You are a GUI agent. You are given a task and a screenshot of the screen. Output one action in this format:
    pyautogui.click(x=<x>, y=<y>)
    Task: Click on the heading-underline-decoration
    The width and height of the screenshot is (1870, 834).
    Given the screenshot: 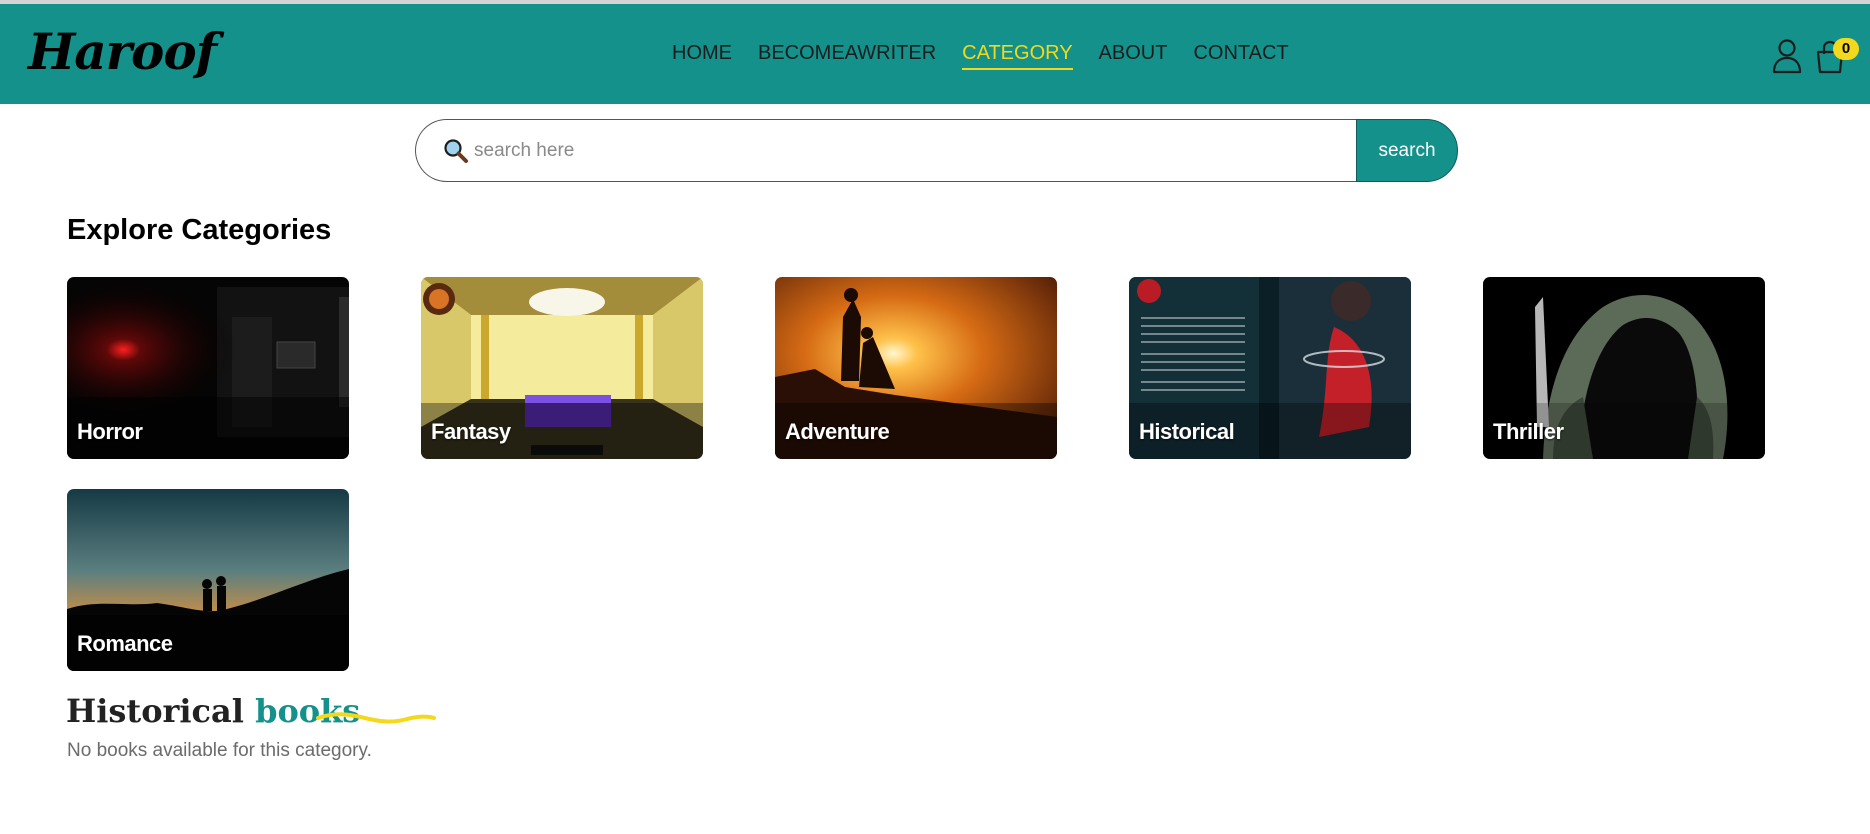 What is the action you would take?
    pyautogui.click(x=376, y=718)
    